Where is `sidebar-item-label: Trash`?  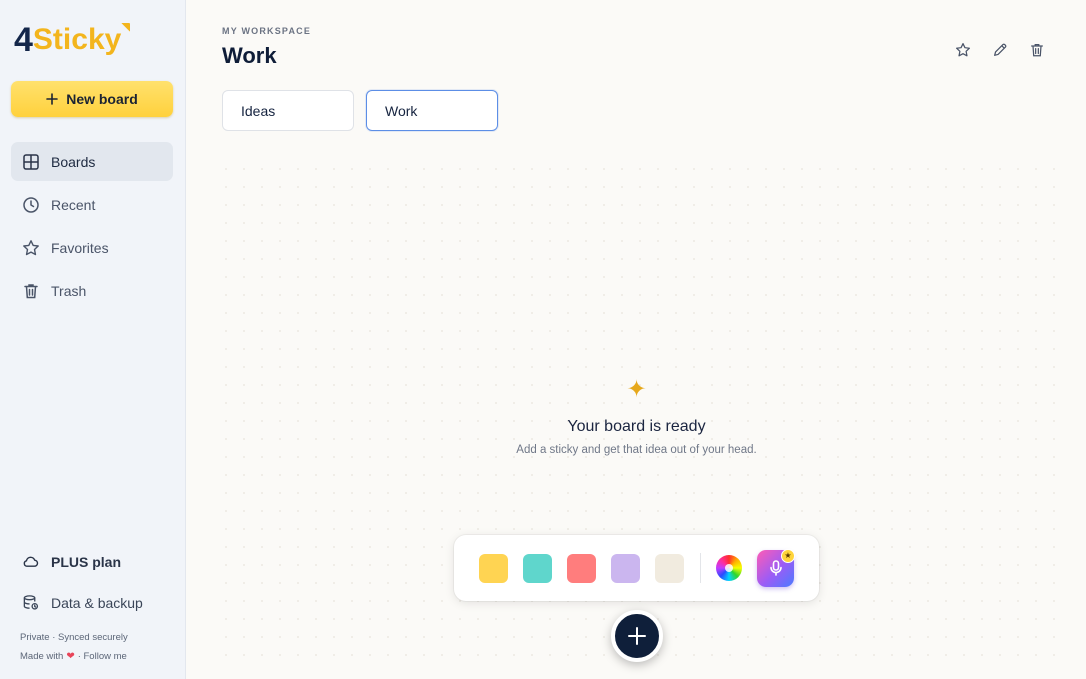
sidebar-item-label: Trash is located at coordinates (69, 290).